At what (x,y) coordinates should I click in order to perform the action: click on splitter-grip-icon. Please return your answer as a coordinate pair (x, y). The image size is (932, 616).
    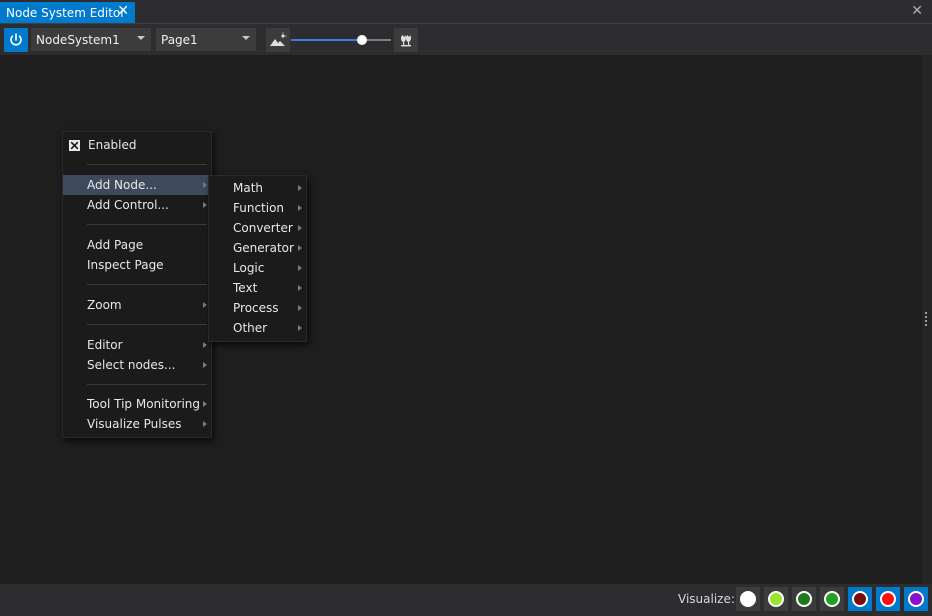
    Looking at the image, I should click on (926, 319).